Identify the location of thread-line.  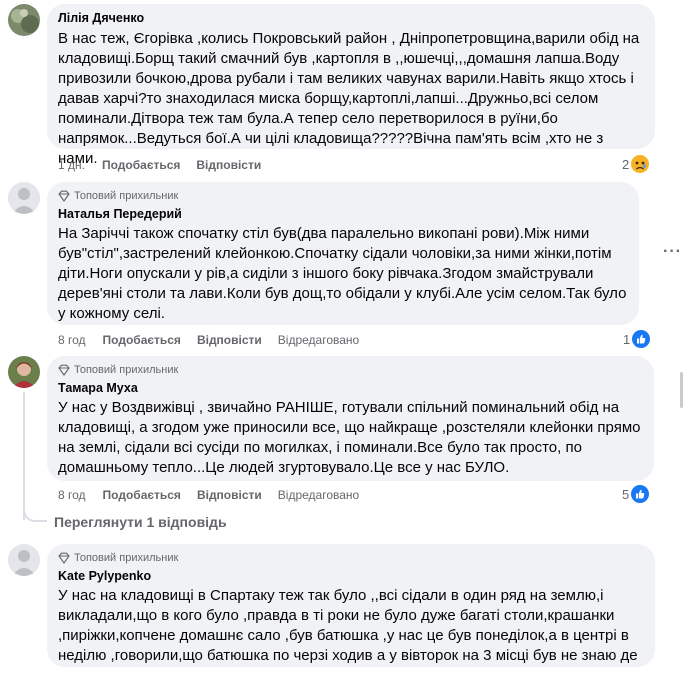
(24, 456).